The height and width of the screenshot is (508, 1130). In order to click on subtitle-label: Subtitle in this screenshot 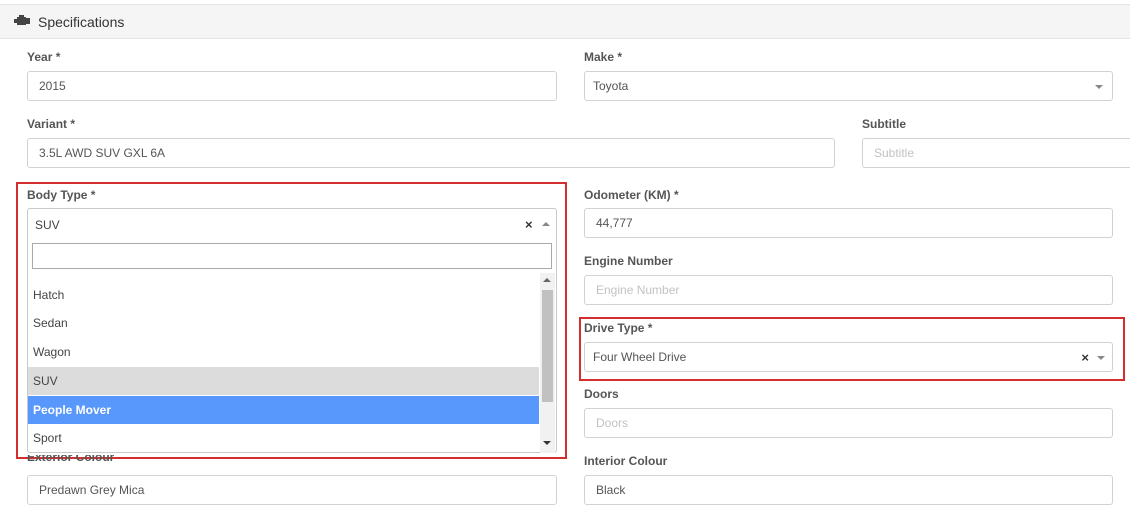, I will do `click(884, 124)`.